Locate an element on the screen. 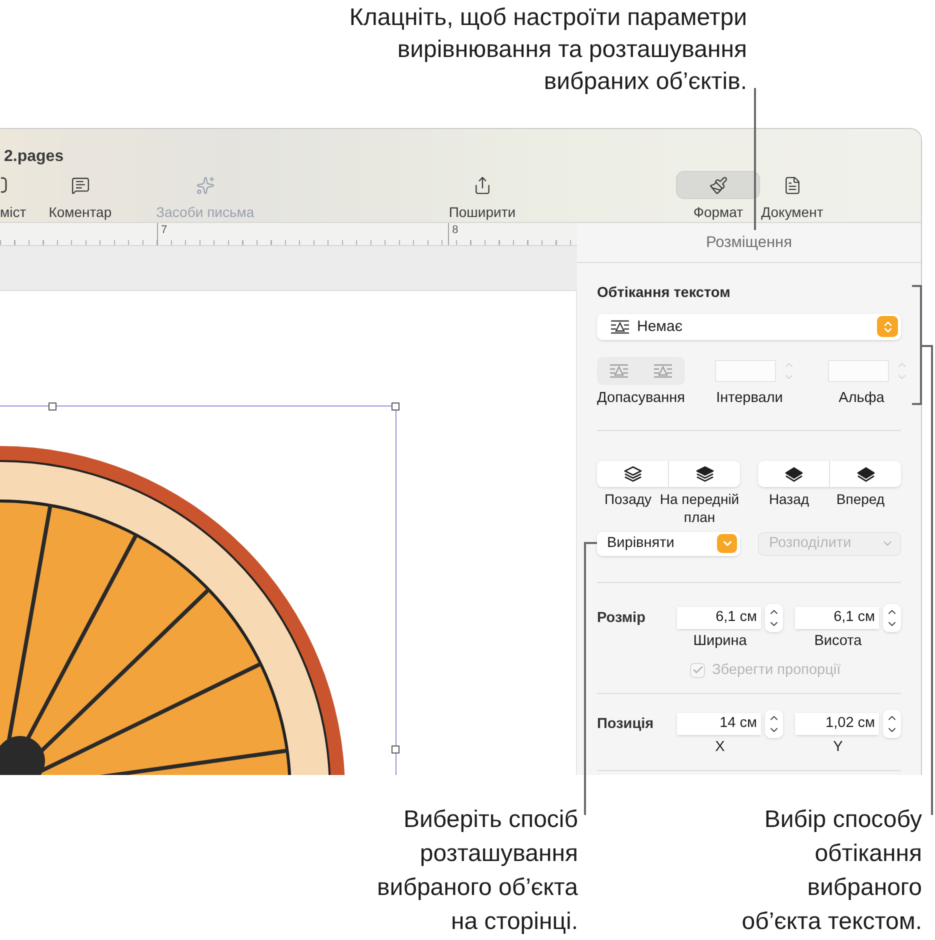 This screenshot has height=940, width=935. toolbar-label: Документ is located at coordinates (792, 212).